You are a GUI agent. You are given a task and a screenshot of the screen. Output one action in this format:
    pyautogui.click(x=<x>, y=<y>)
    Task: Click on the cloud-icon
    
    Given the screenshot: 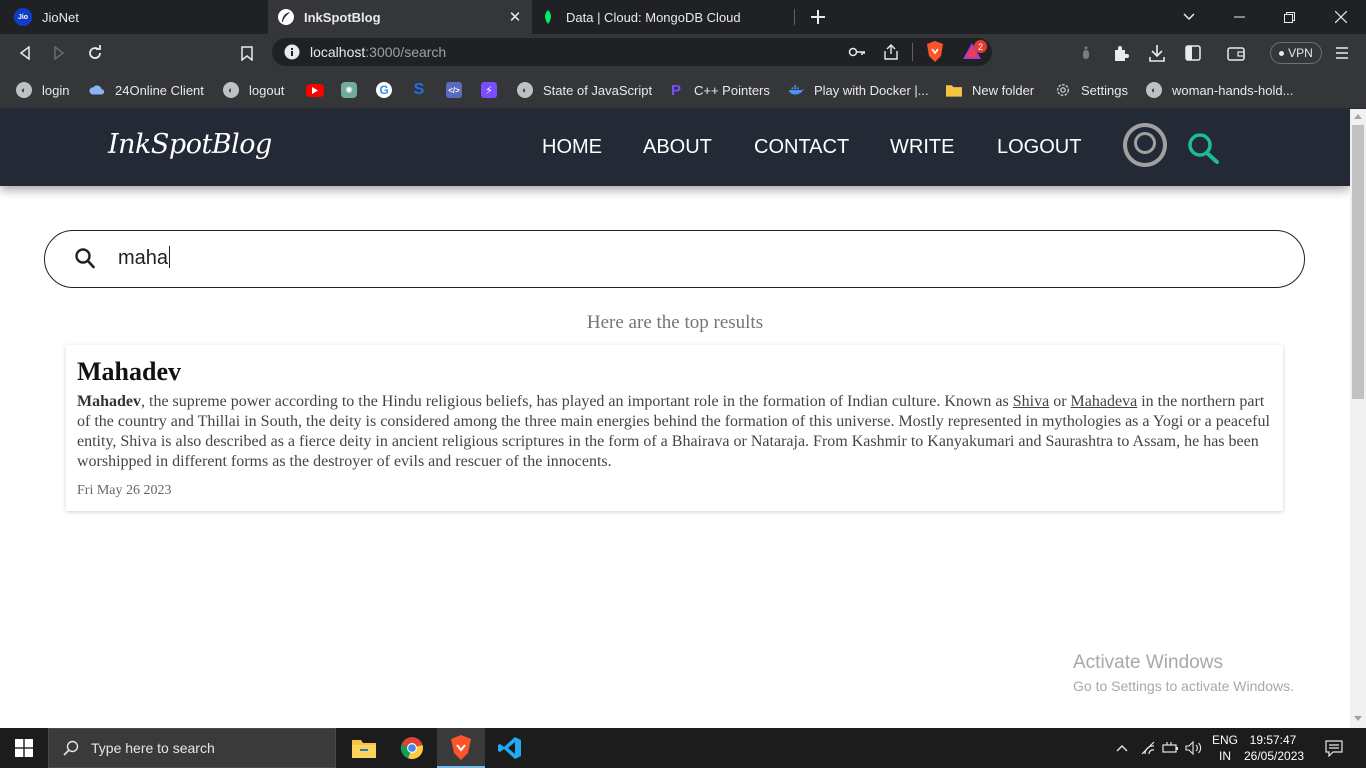 What is the action you would take?
    pyautogui.click(x=97, y=90)
    